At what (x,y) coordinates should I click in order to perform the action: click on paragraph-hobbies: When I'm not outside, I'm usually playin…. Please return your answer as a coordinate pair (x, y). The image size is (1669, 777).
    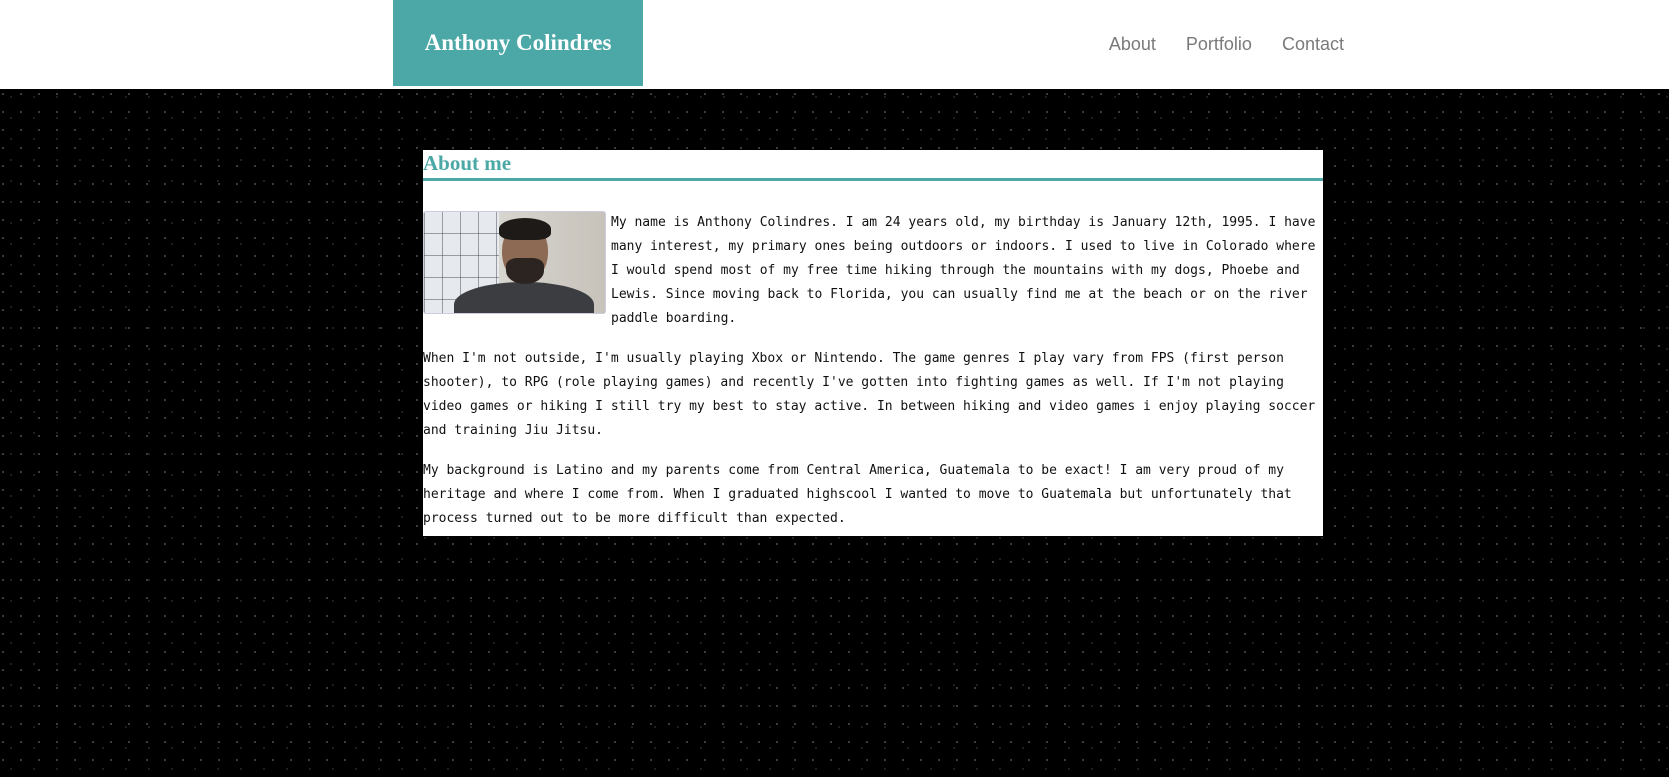
    Looking at the image, I should click on (869, 394).